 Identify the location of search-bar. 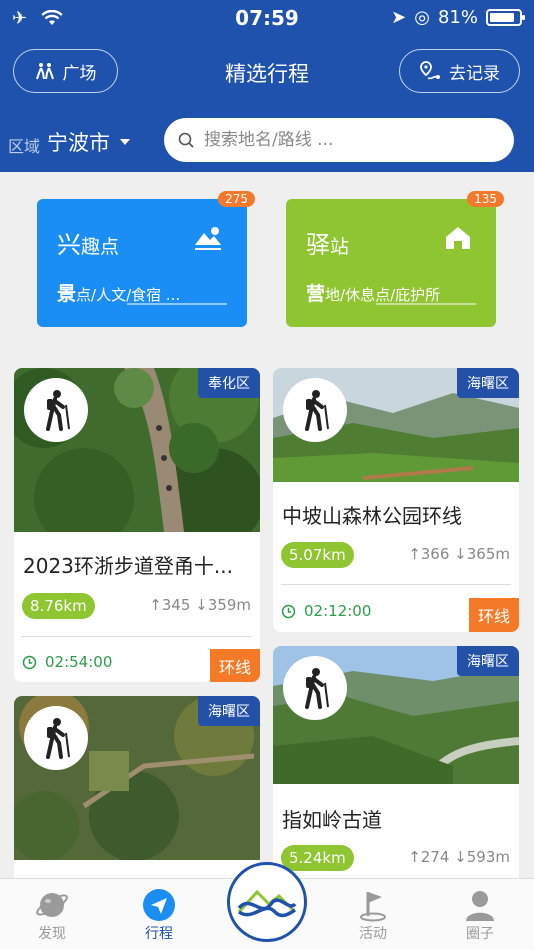
(339, 140).